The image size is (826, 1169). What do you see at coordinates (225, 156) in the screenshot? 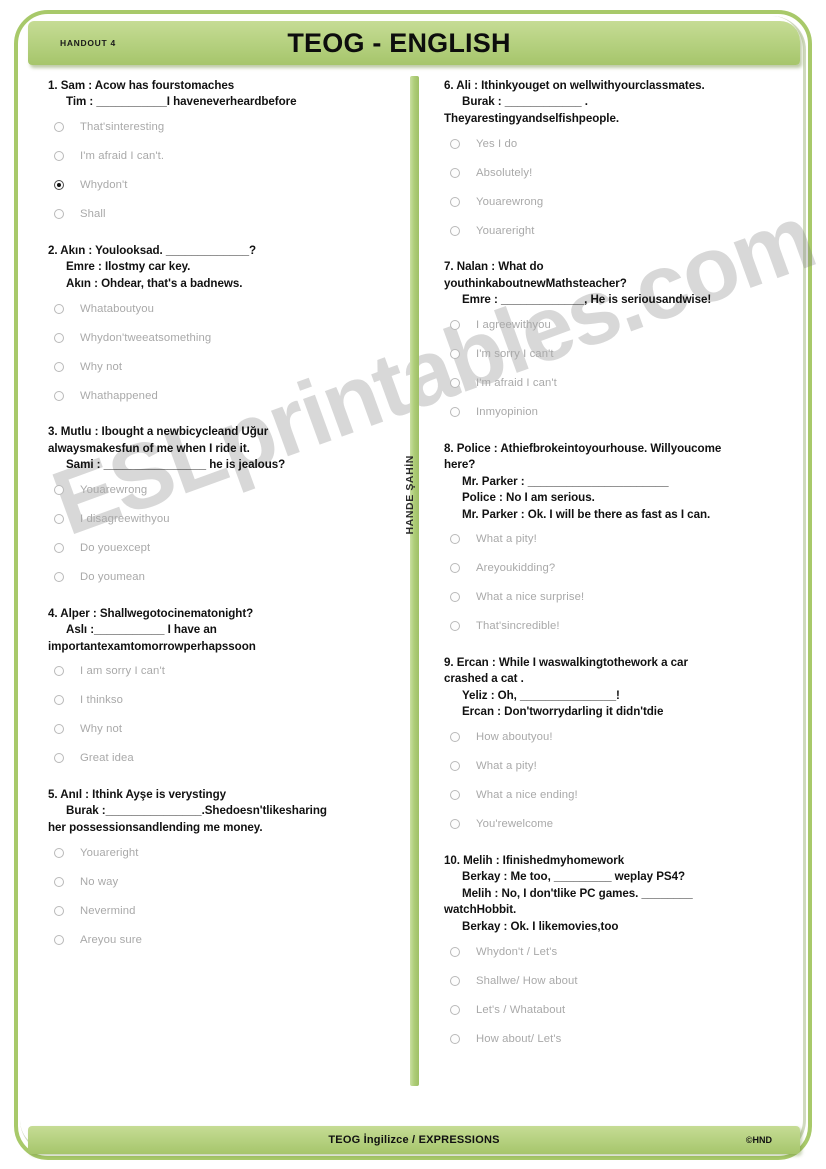
I see `option-row: I'm afraid I can't.` at bounding box center [225, 156].